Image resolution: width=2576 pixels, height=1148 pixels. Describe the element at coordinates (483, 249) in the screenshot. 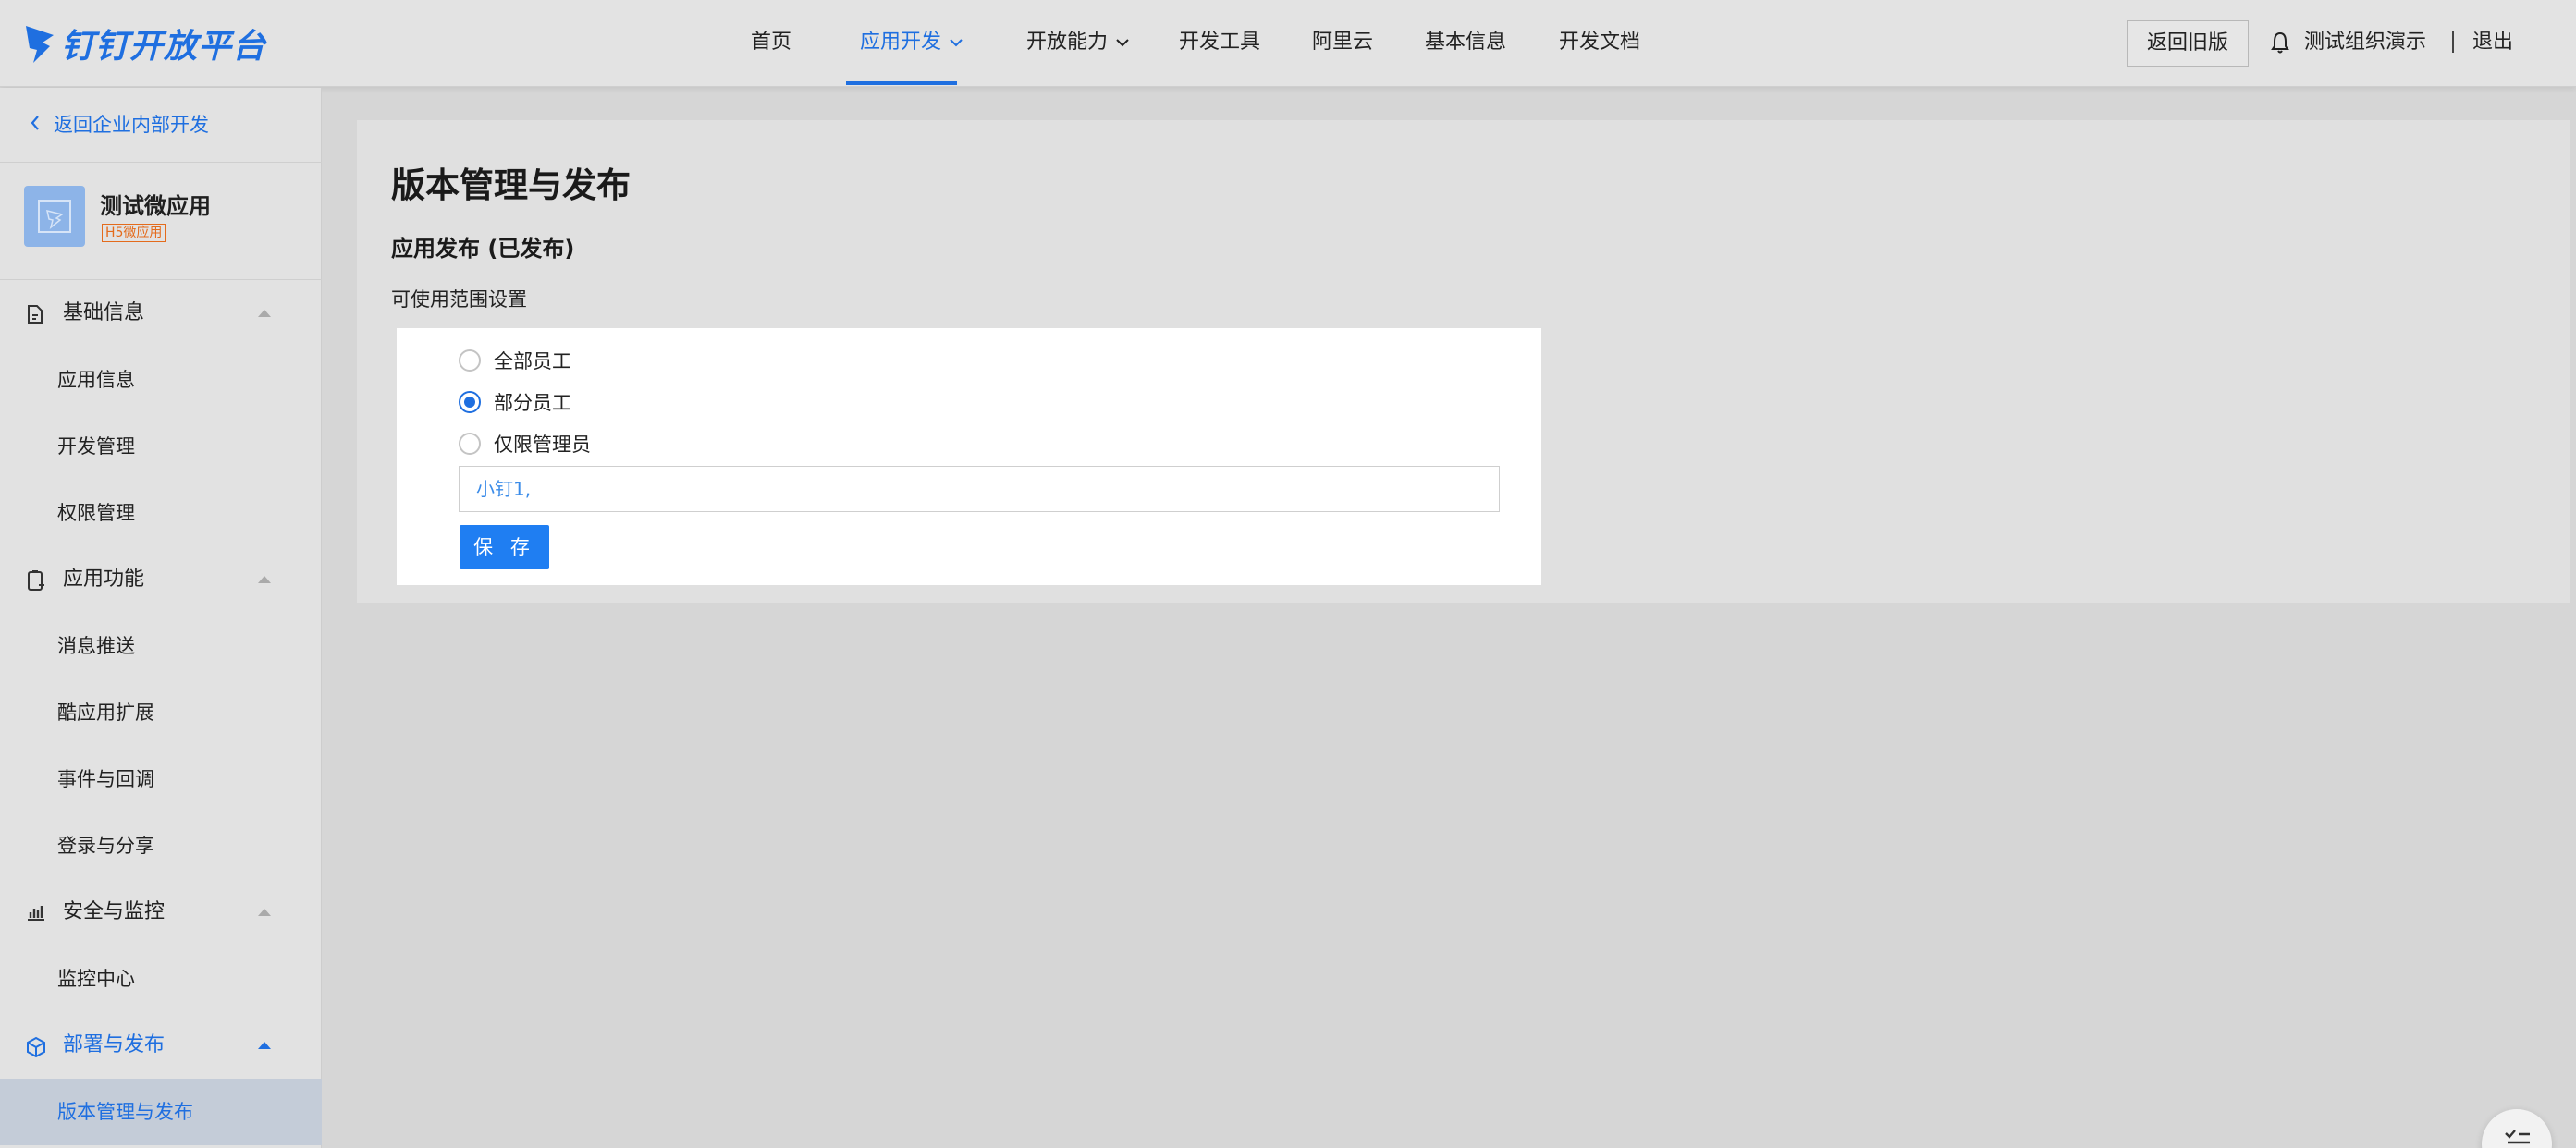

I see `section-title: 应用发布 (已发布)` at that location.